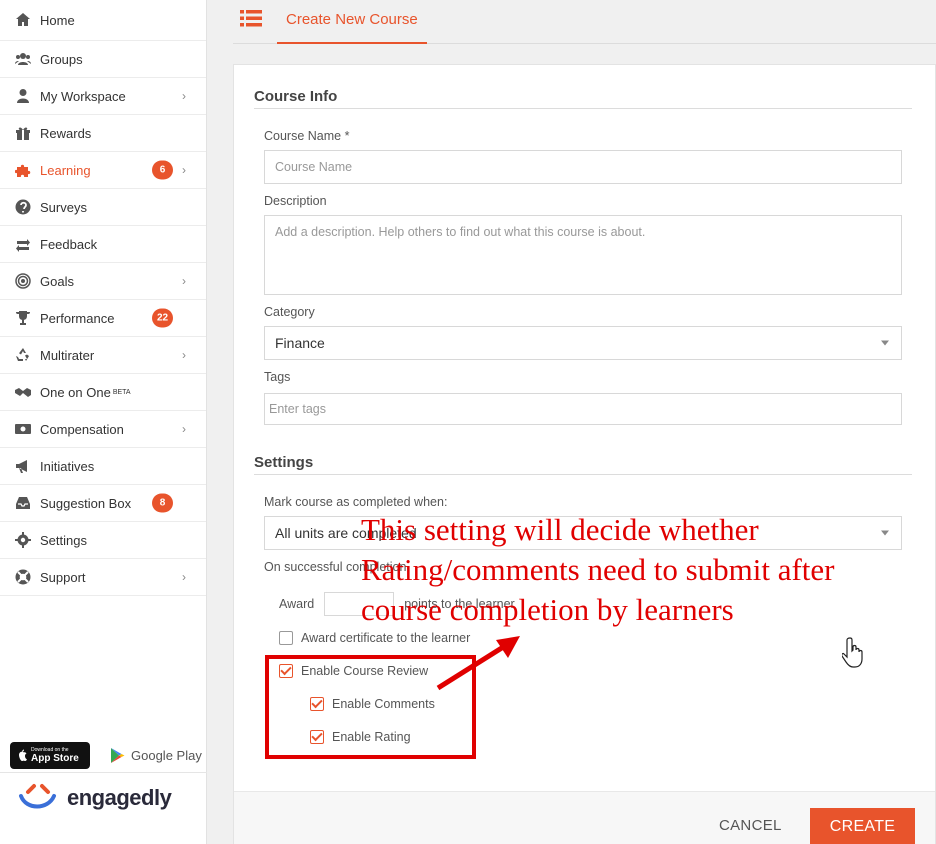 This screenshot has width=936, height=844. What do you see at coordinates (862, 826) in the screenshot?
I see `create-button: CREATE` at bounding box center [862, 826].